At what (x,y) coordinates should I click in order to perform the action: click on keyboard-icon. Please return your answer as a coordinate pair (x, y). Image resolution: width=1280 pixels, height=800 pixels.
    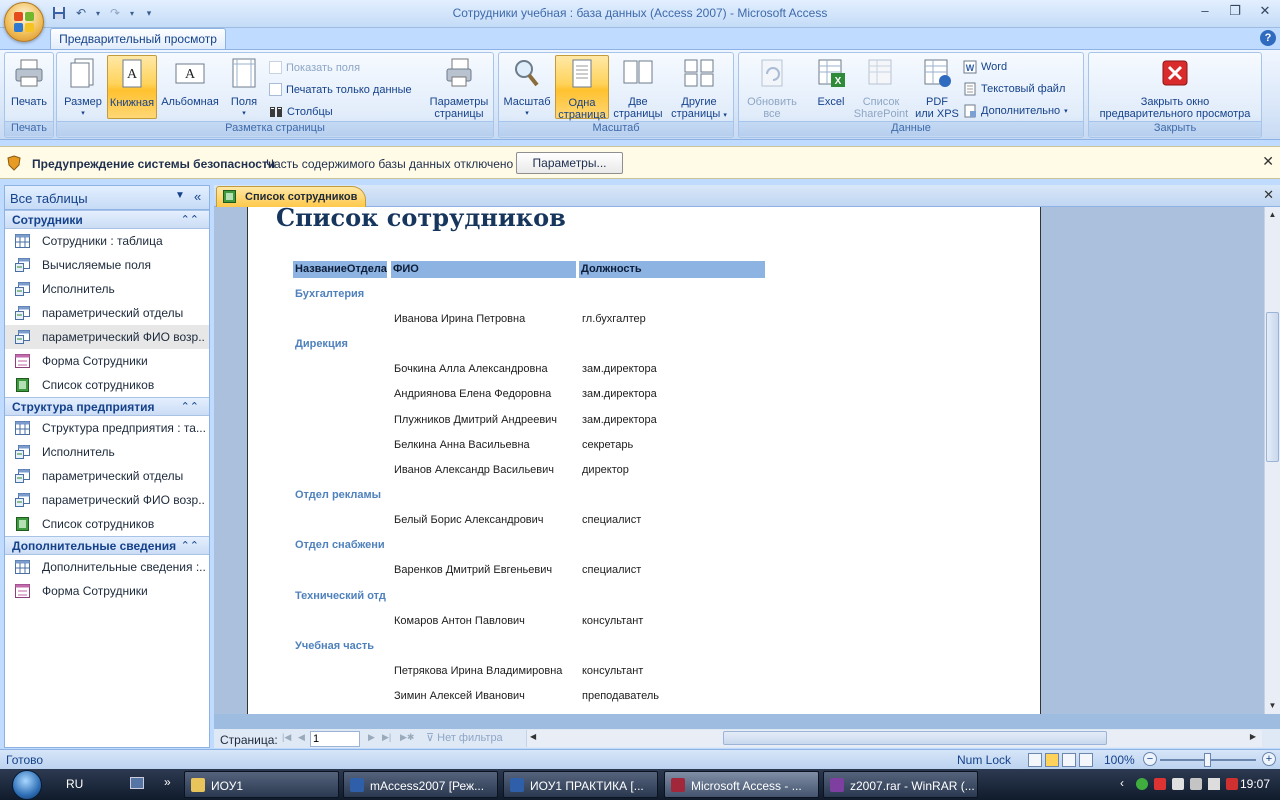
    Looking at the image, I should click on (1178, 784).